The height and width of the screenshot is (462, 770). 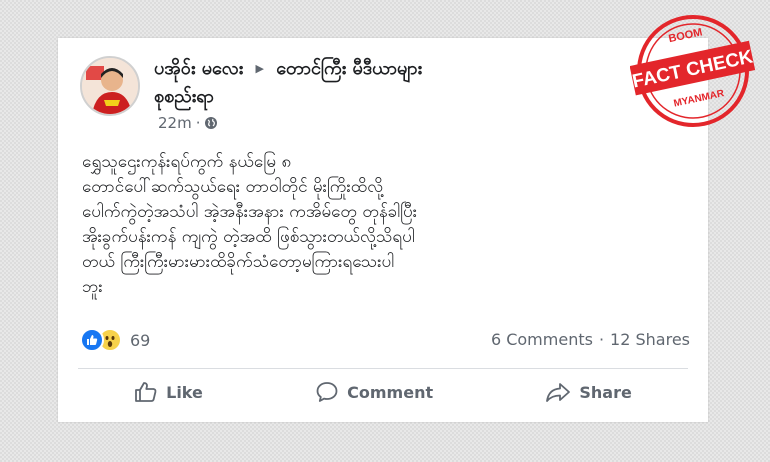 What do you see at coordinates (115, 340) in the screenshot?
I see `reactions-summary: 69` at bounding box center [115, 340].